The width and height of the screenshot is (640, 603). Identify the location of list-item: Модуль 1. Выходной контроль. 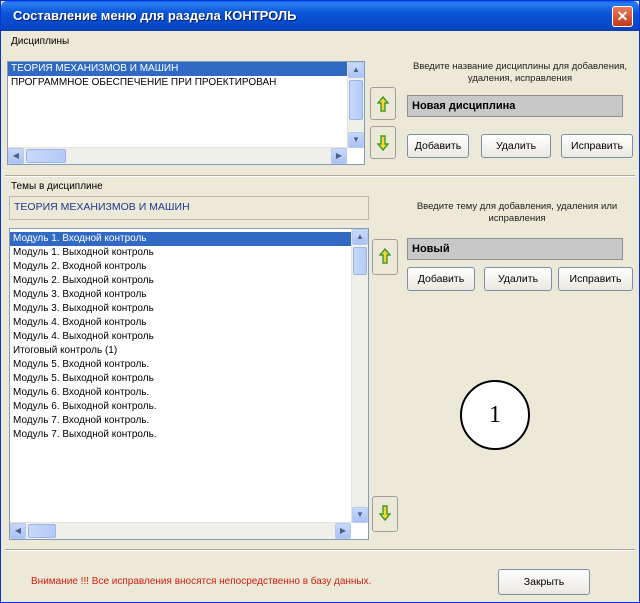
(189, 253).